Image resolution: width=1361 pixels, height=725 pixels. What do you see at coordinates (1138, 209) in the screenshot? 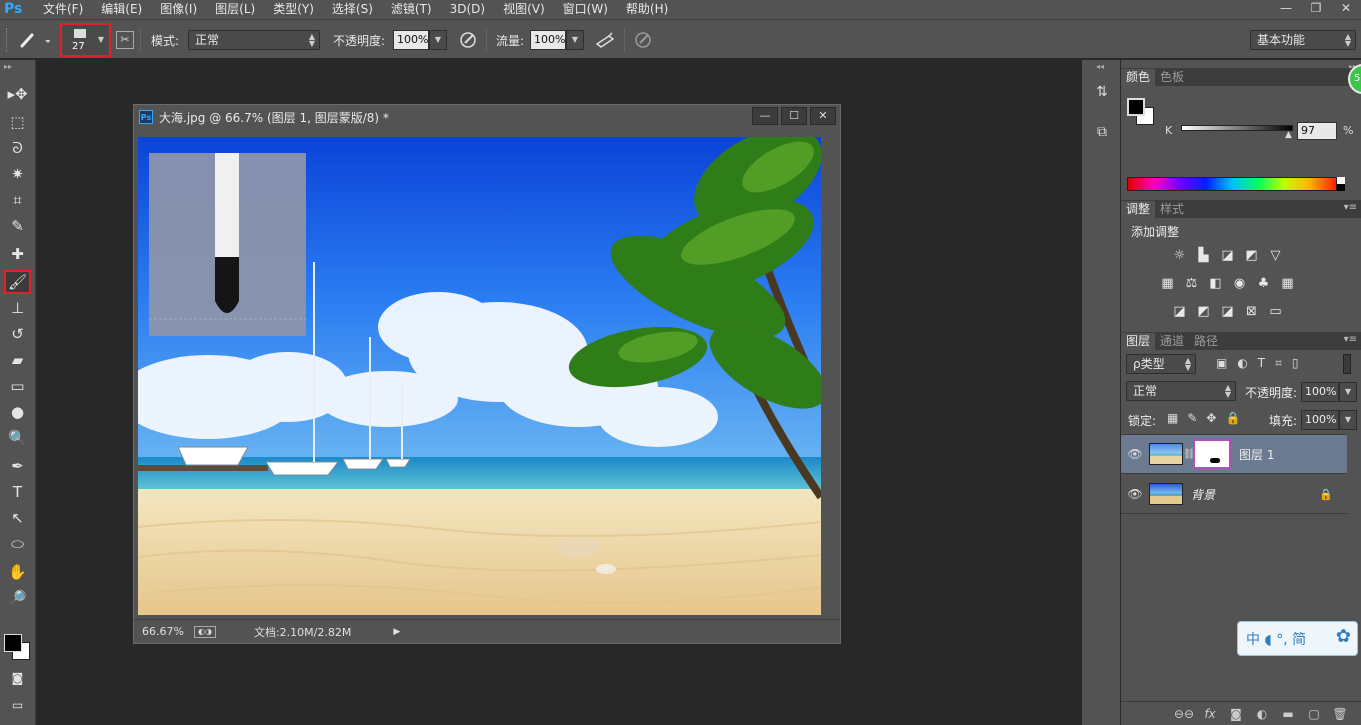
I see `tab-adjustments: 调整` at bounding box center [1138, 209].